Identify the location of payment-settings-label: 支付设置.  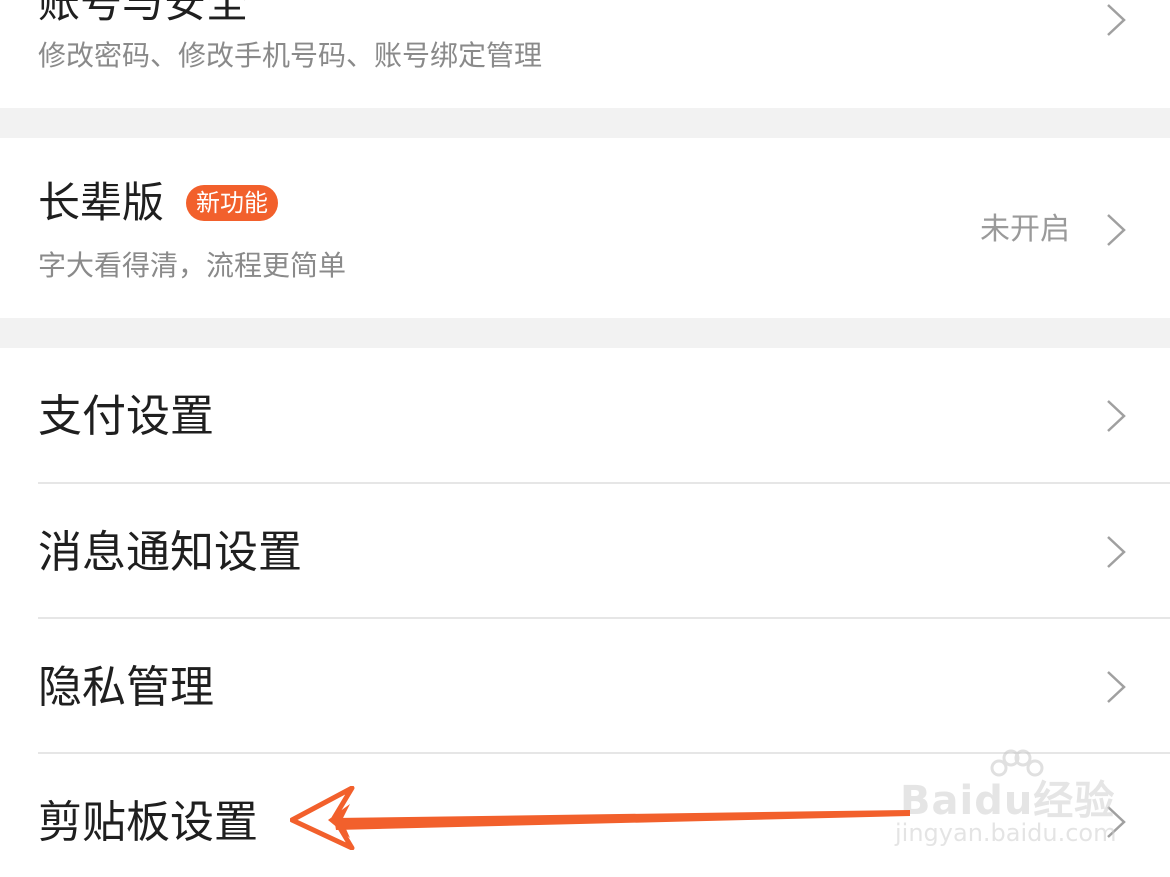
(126, 416).